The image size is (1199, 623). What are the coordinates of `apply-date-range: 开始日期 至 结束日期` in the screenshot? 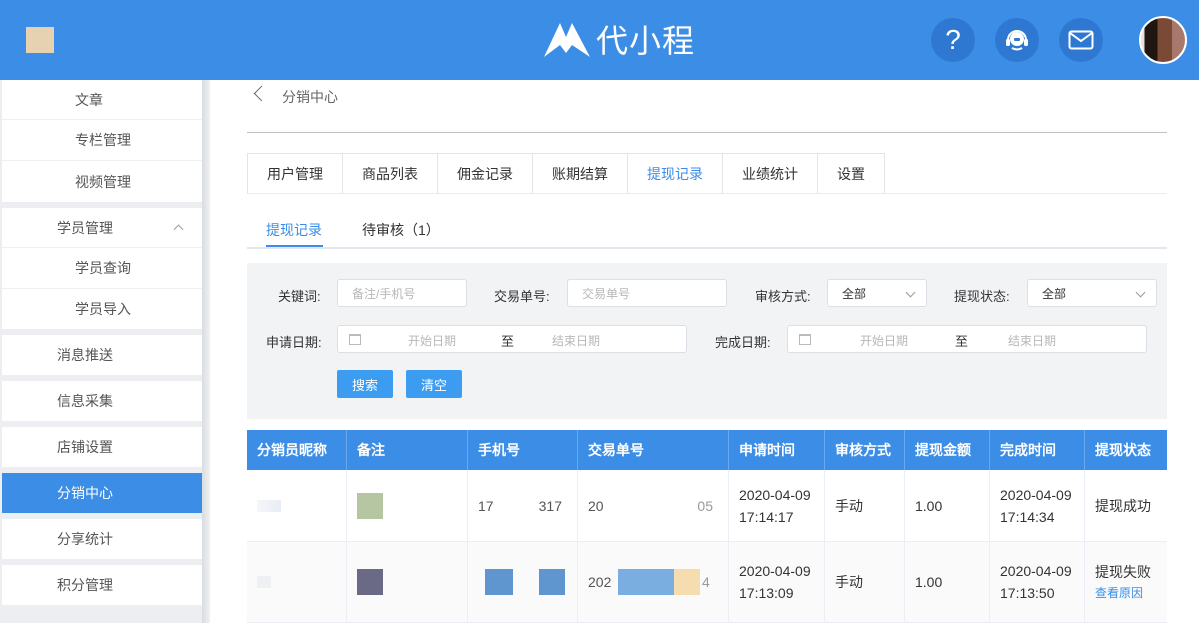 It's located at (512, 339).